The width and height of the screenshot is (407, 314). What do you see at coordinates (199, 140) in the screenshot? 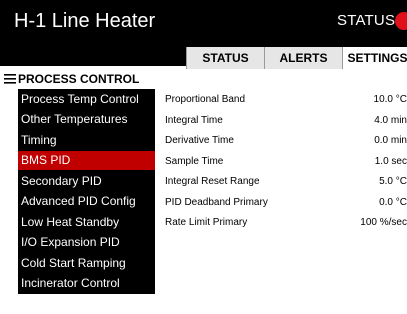
I see `param-label-derivative-time: Derivative Time` at bounding box center [199, 140].